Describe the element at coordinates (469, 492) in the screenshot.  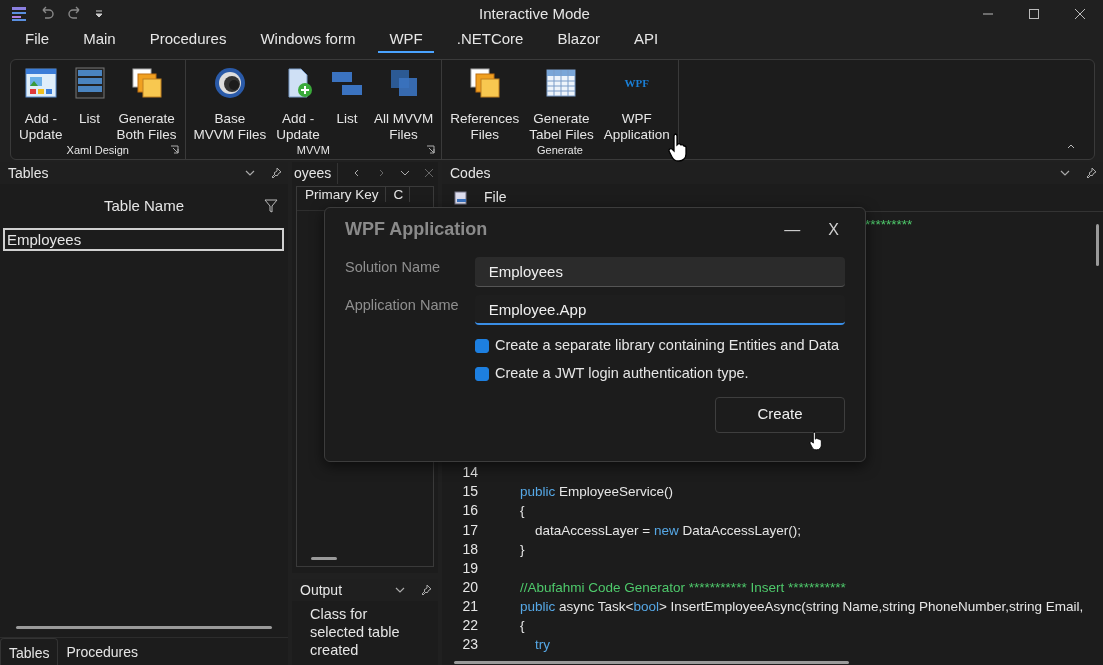
I see `line-number: 15` at that location.